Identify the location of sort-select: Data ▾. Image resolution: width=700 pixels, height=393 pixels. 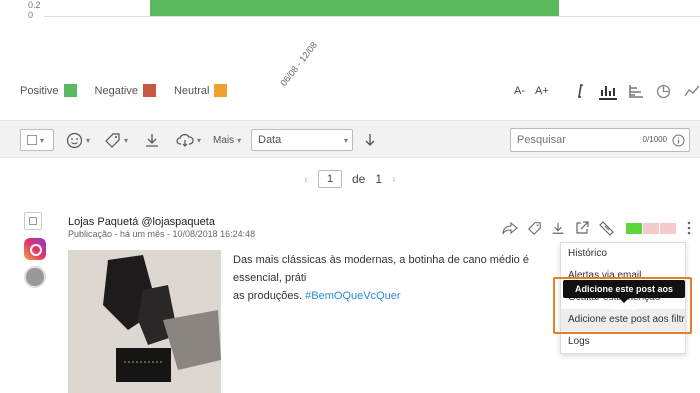
(302, 140).